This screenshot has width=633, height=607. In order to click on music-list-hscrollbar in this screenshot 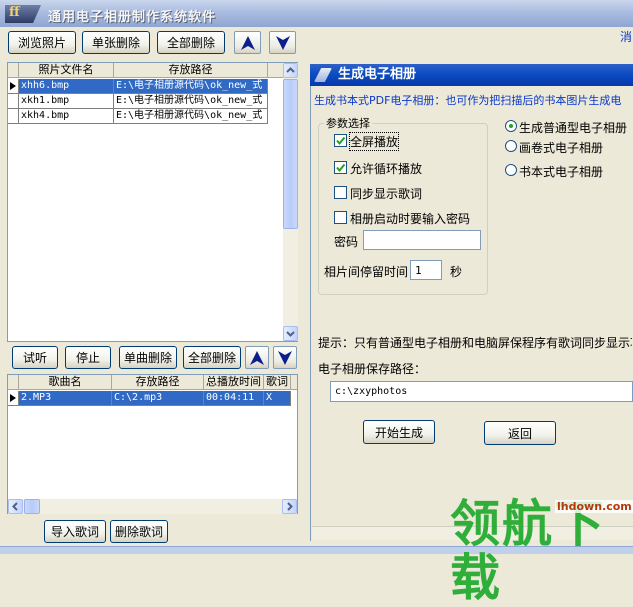, I will do `click(152, 506)`.